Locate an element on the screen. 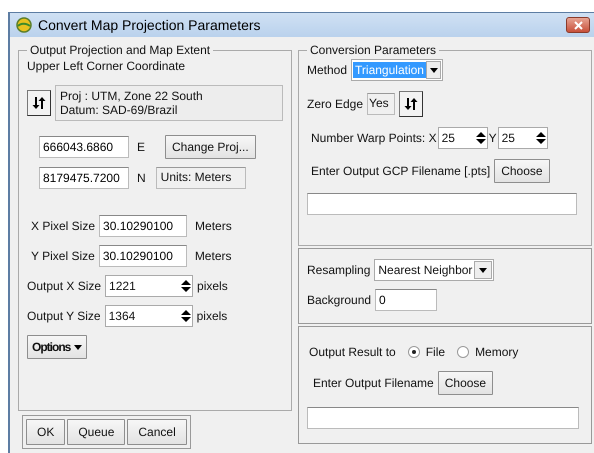 The width and height of the screenshot is (594, 453). background-label: Background is located at coordinates (339, 300).